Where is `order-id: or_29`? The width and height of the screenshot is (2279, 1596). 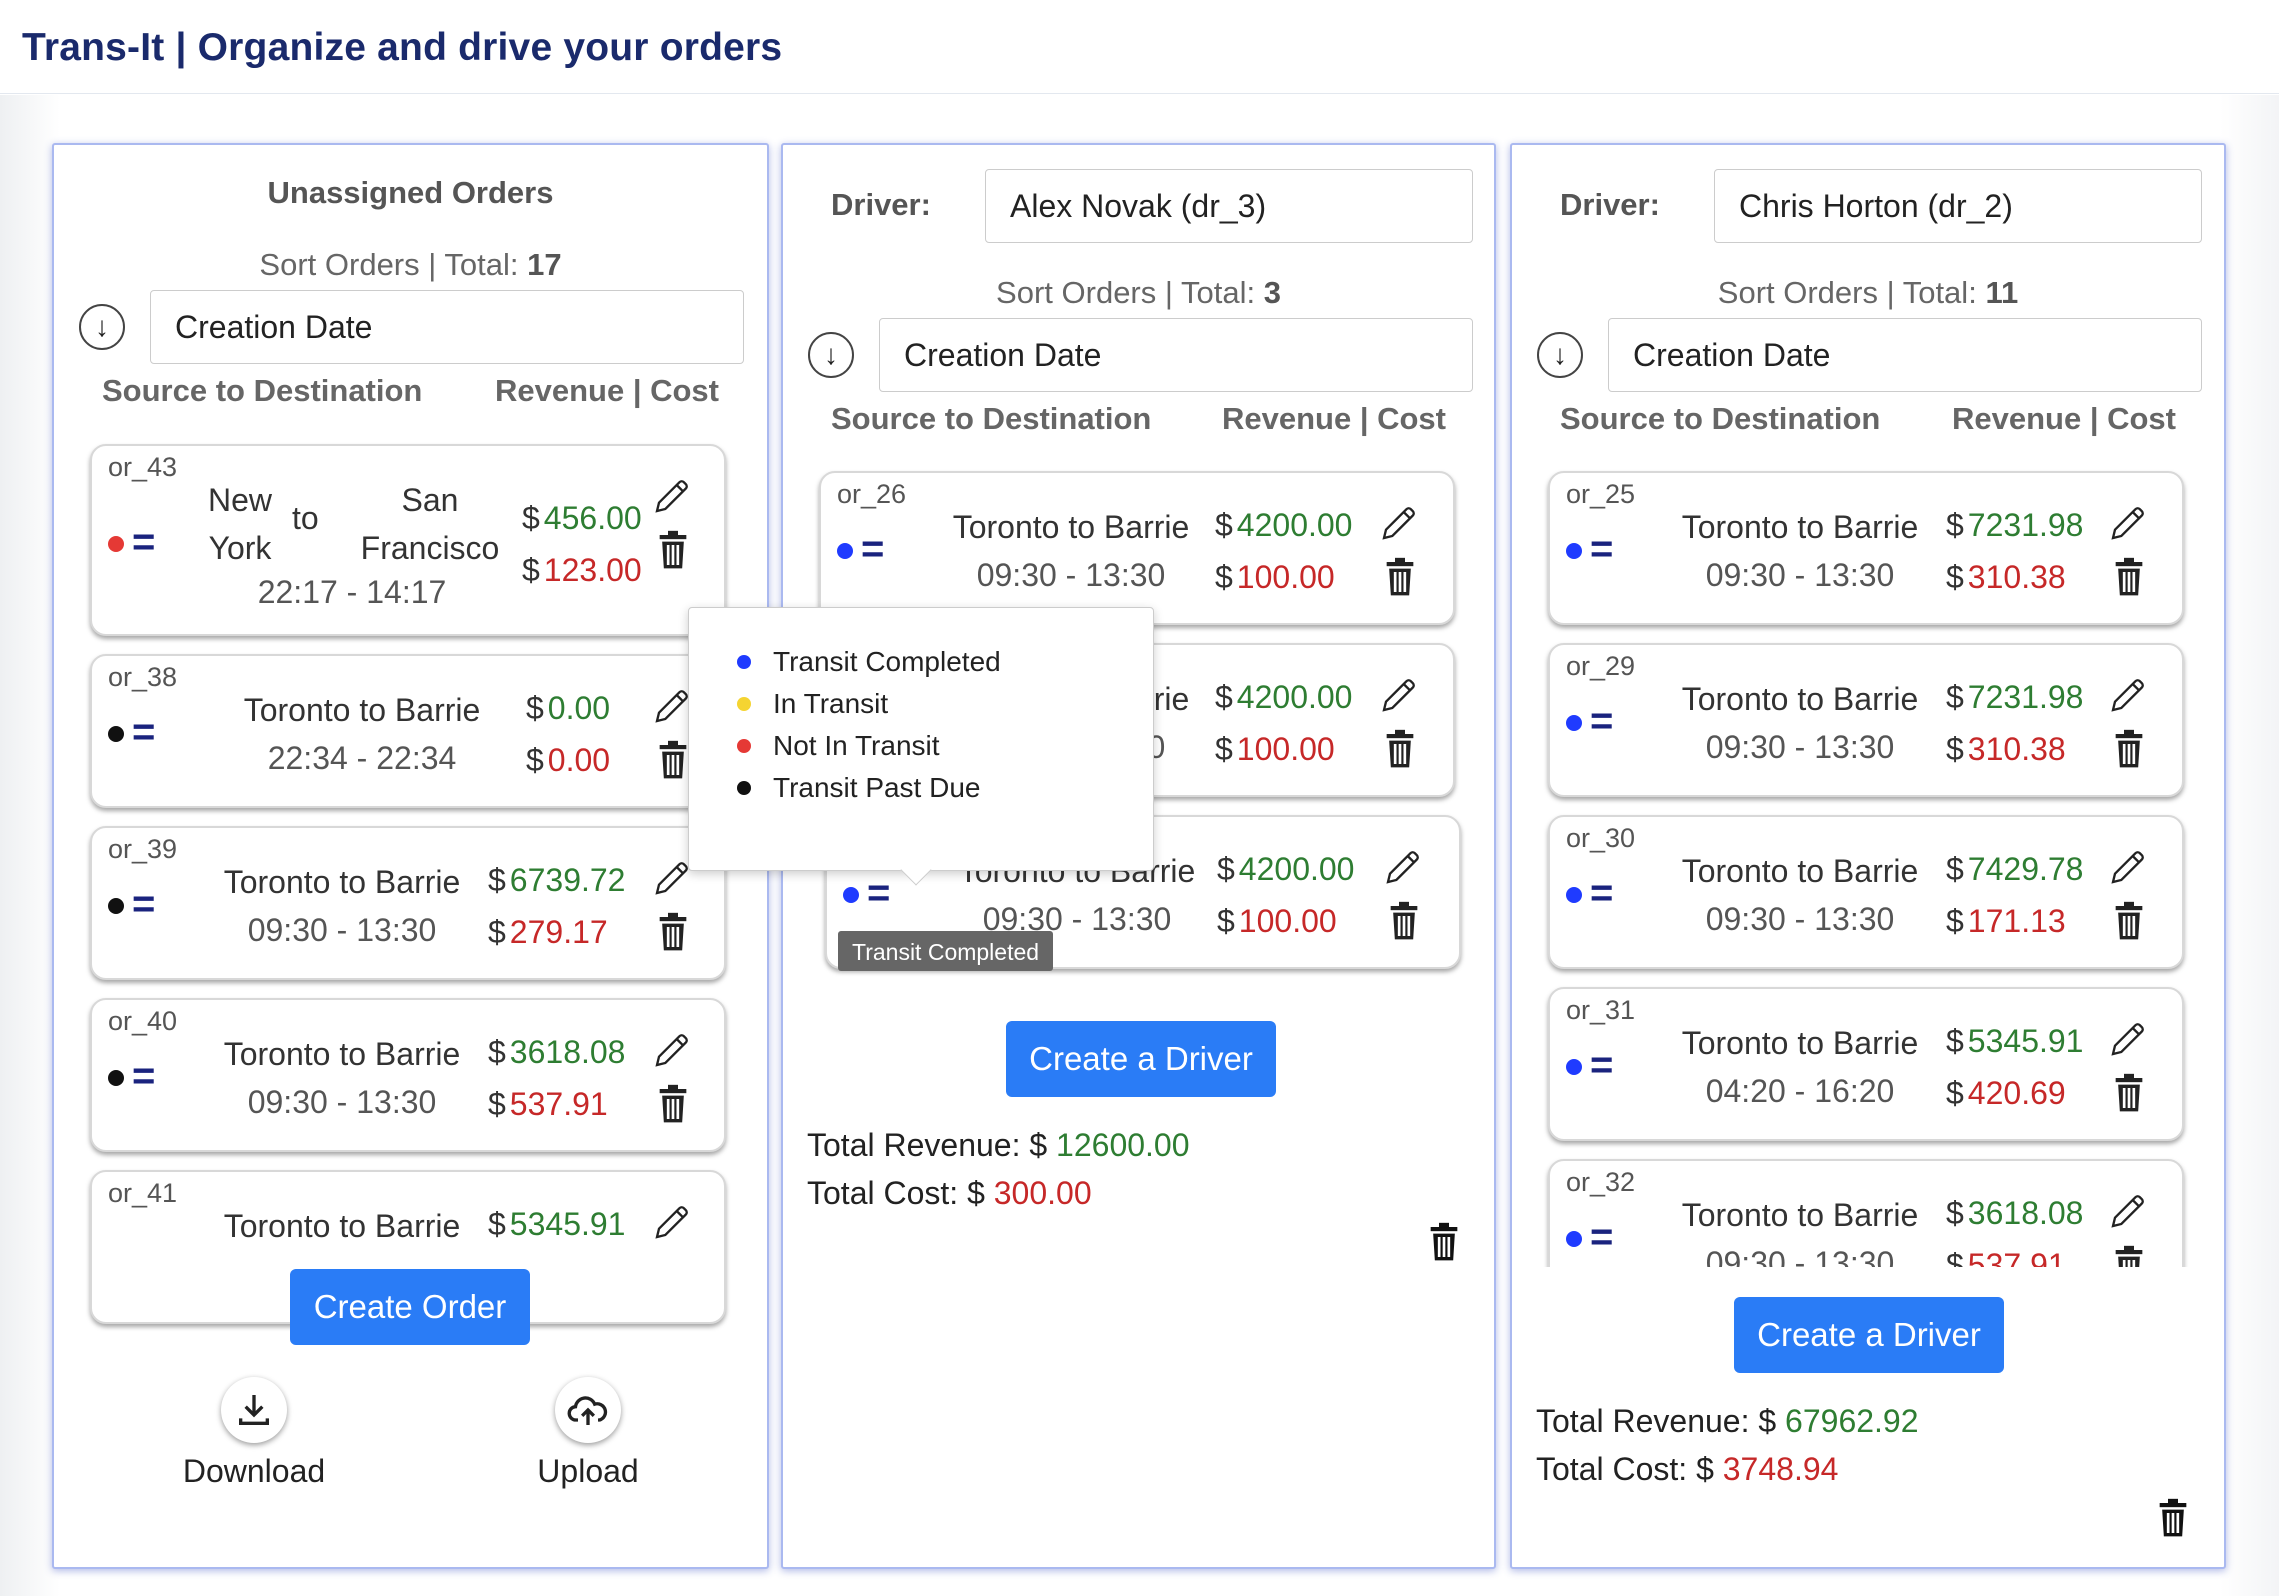 order-id: or_29 is located at coordinates (1601, 666).